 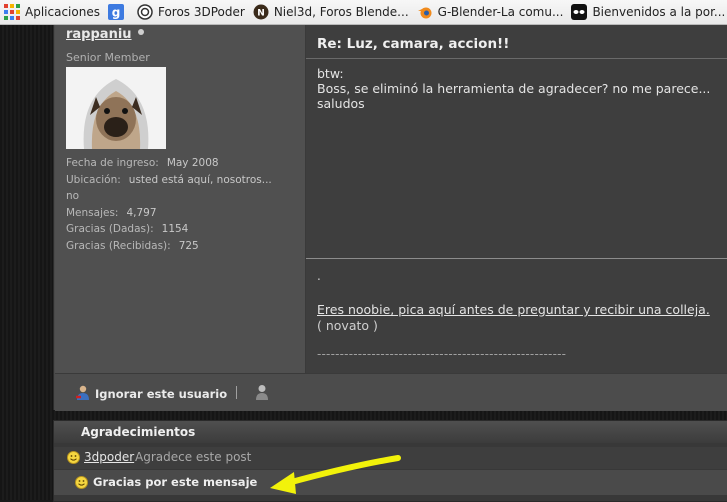 What do you see at coordinates (175, 229) in the screenshot?
I see `stat-value: 1154` at bounding box center [175, 229].